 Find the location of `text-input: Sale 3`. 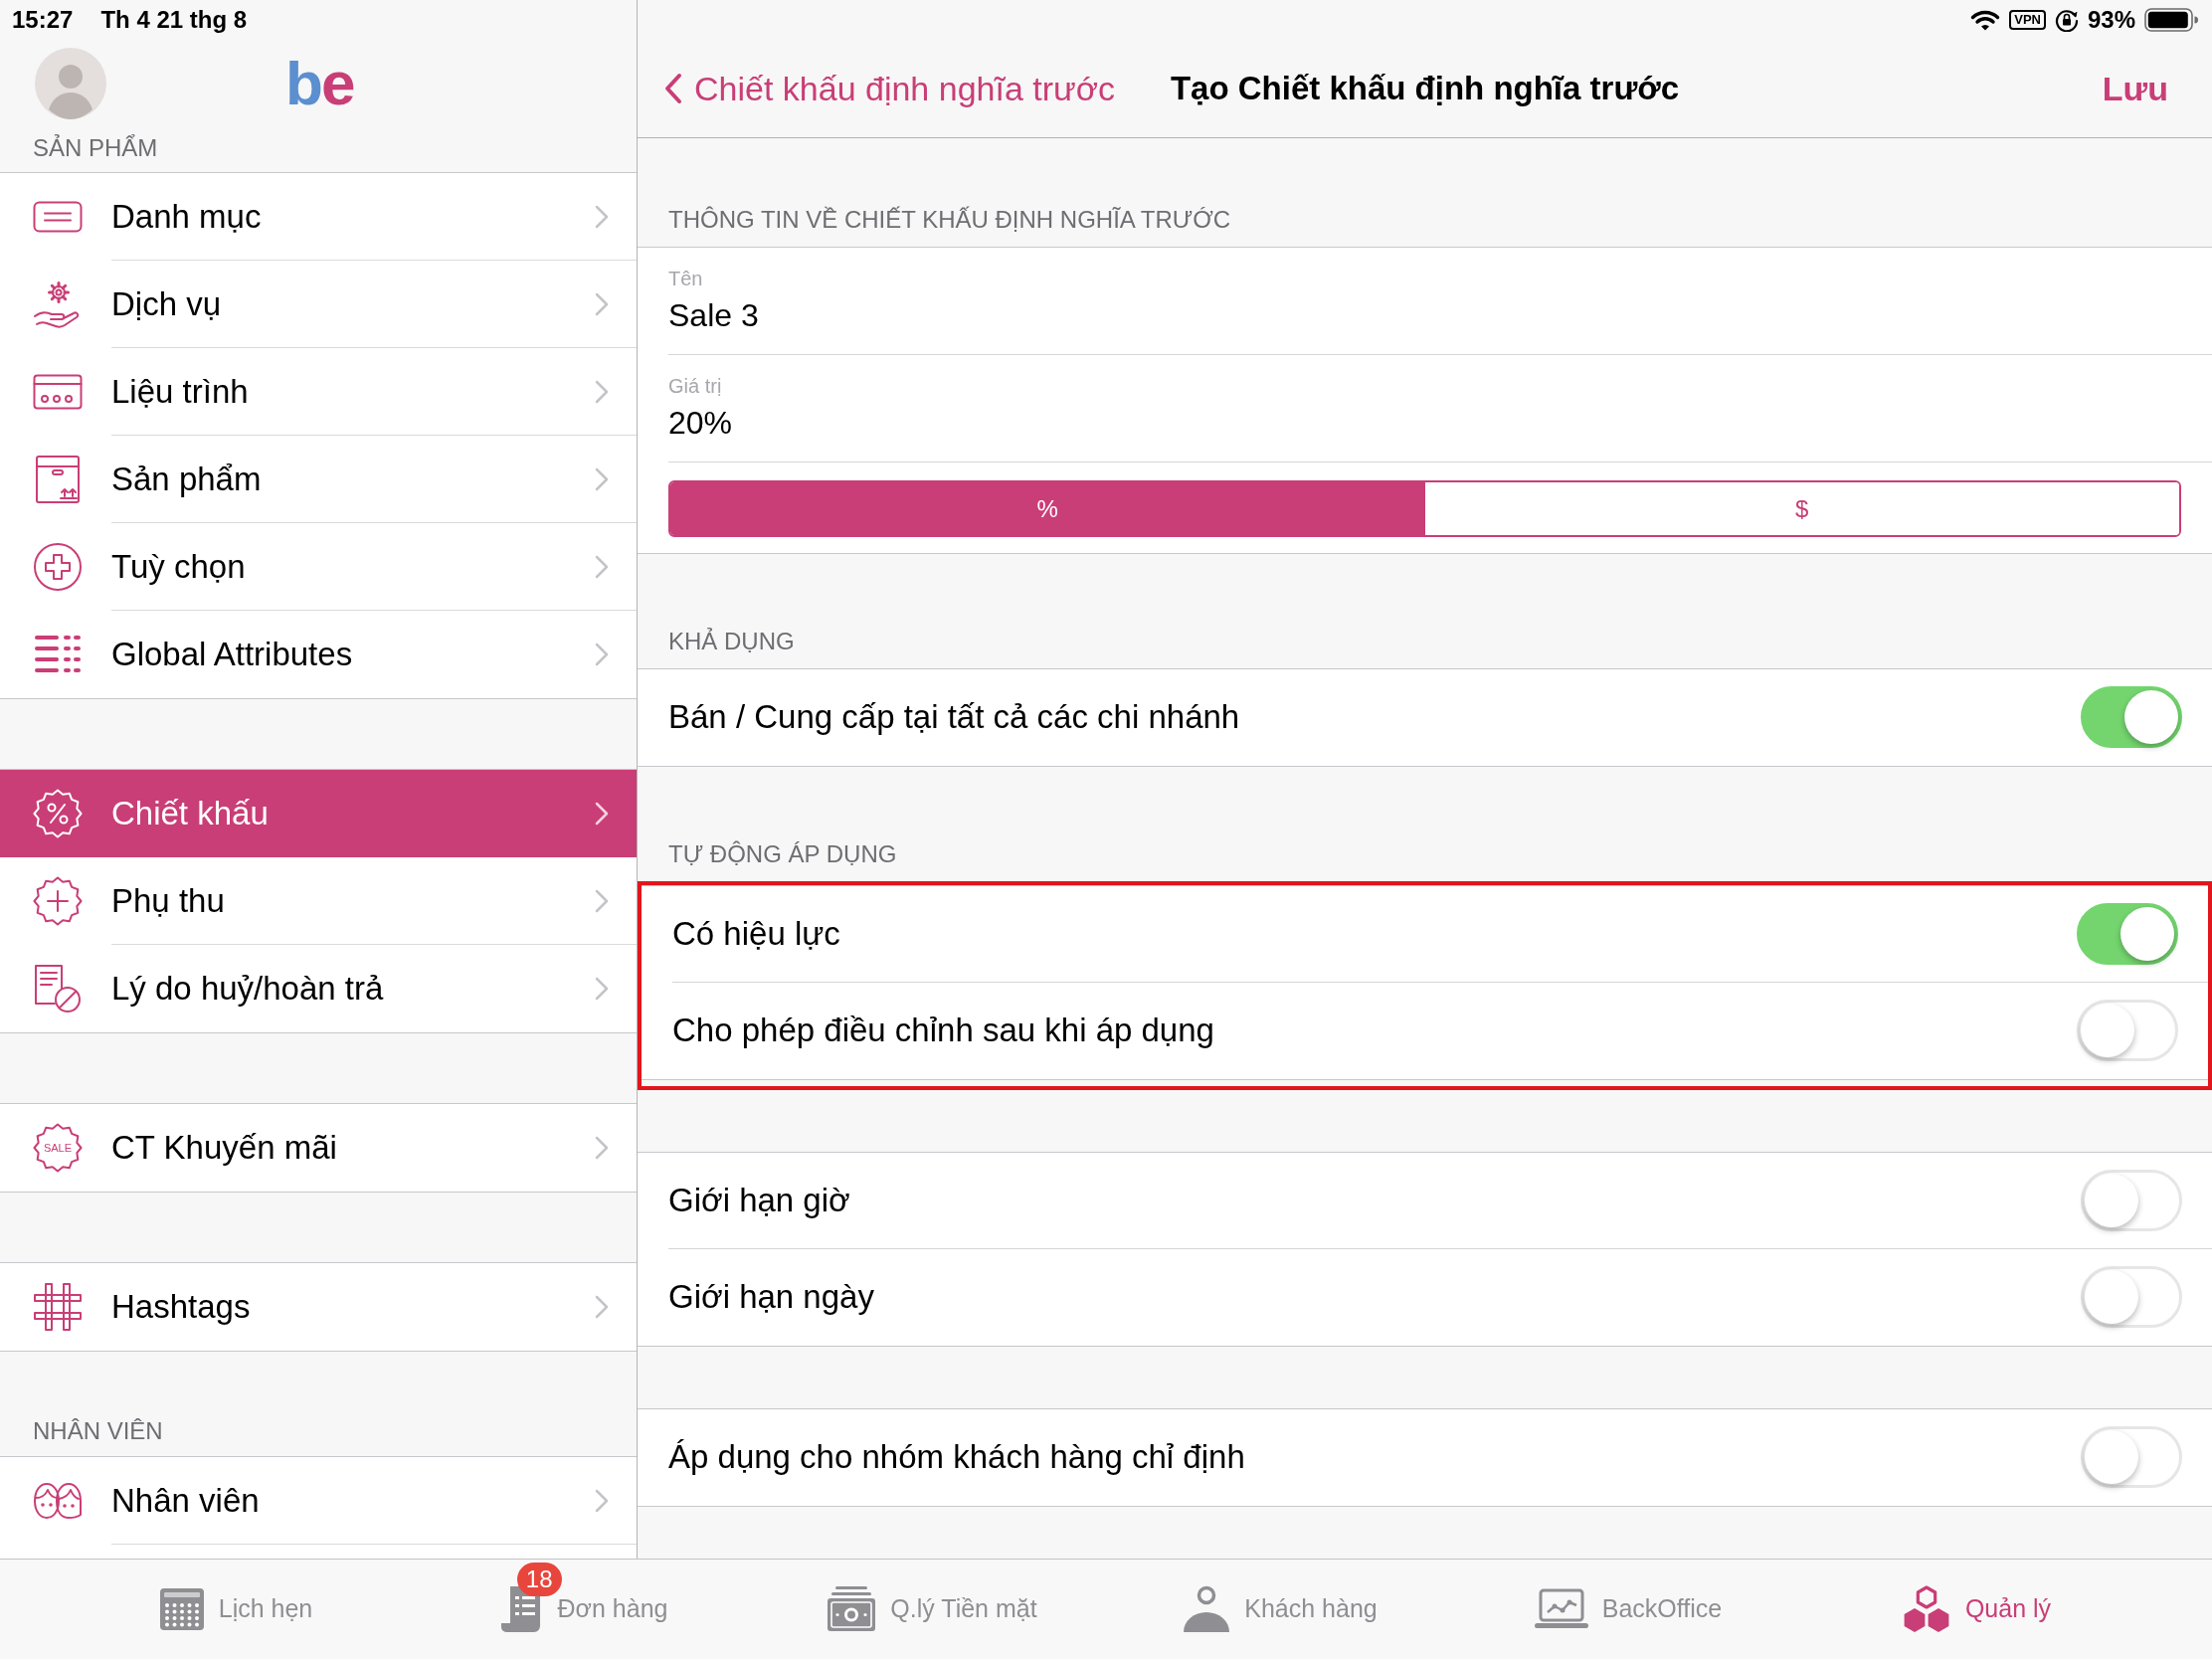

text-input: Sale 3 is located at coordinates (966, 315).